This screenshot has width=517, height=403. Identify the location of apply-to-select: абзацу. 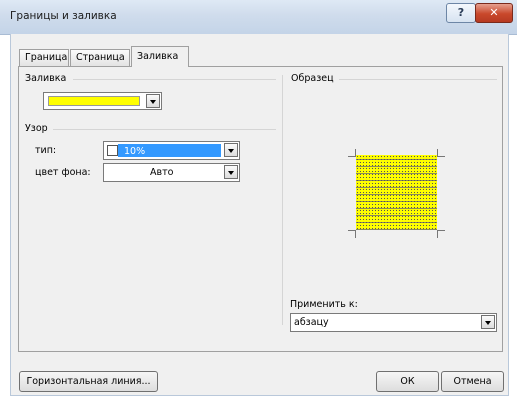
(393, 322).